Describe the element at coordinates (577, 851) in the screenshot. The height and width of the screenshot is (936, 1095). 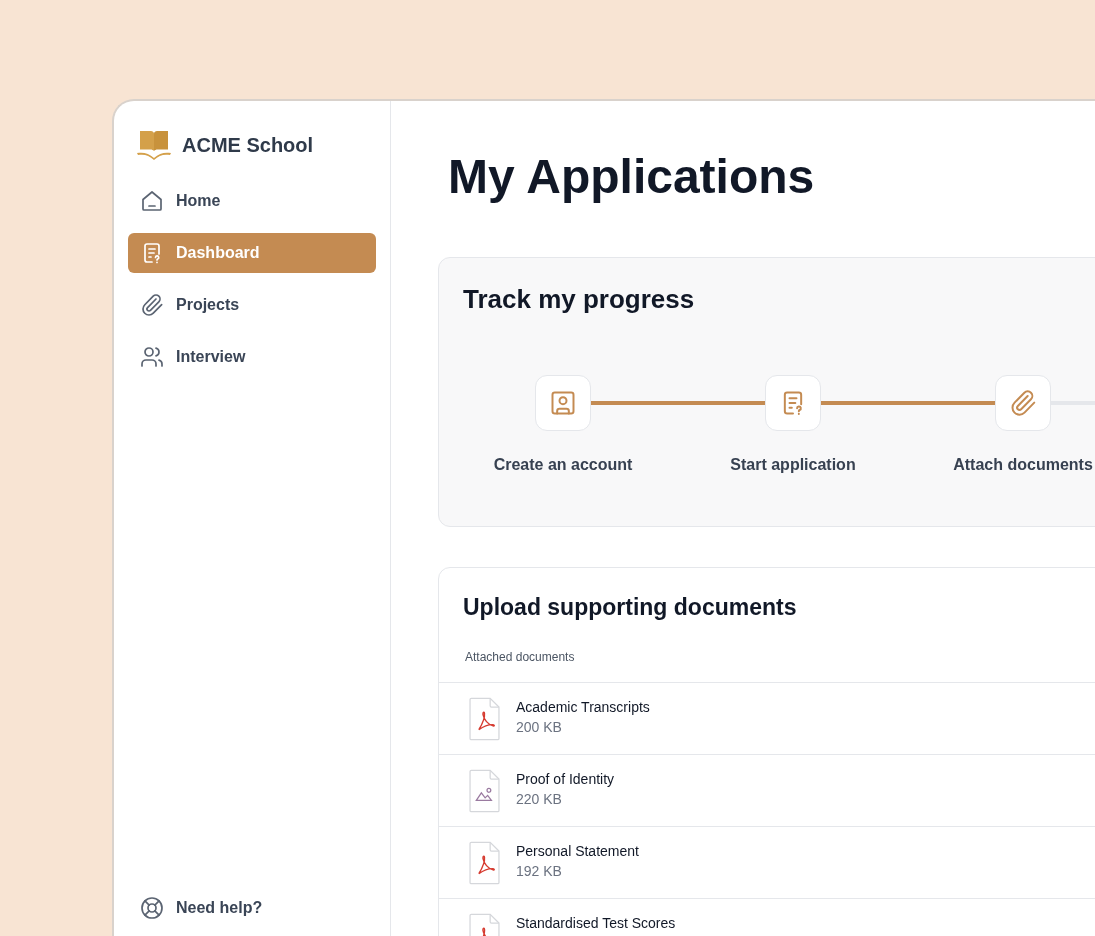
I see `file-name: Personal Statement` at that location.